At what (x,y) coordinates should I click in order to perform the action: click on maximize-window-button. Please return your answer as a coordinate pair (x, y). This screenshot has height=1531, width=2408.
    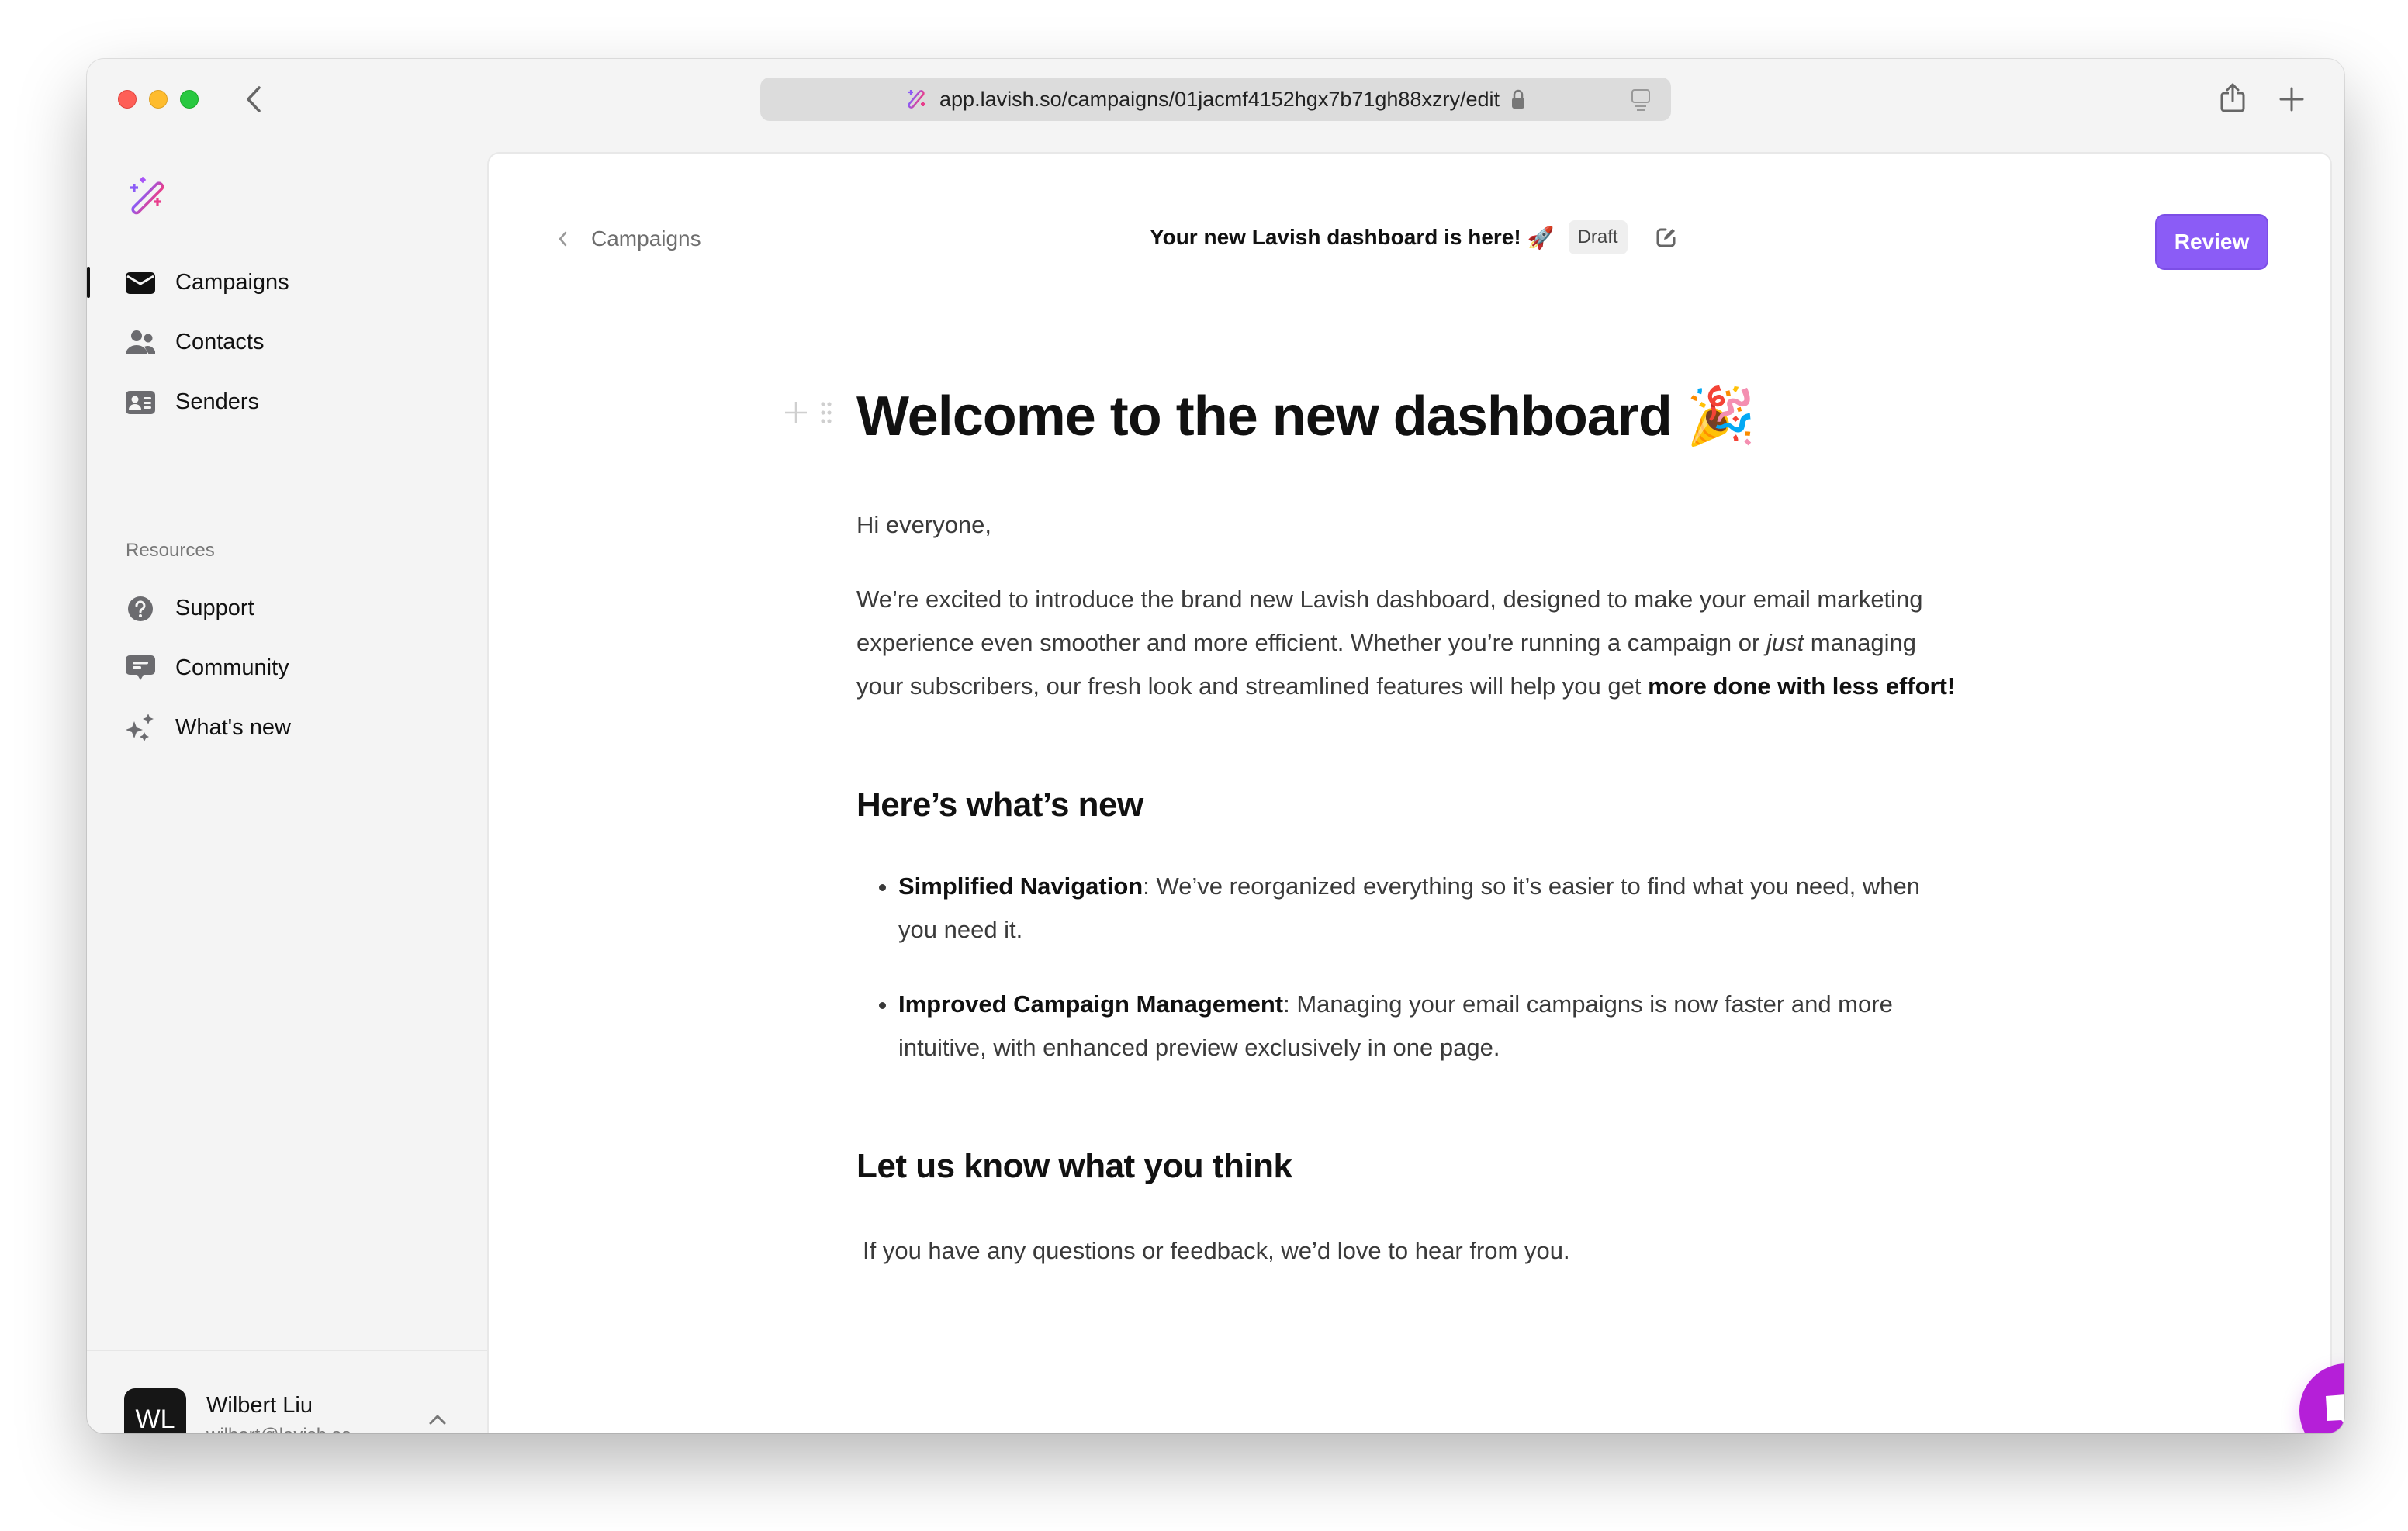
    Looking at the image, I should click on (189, 99).